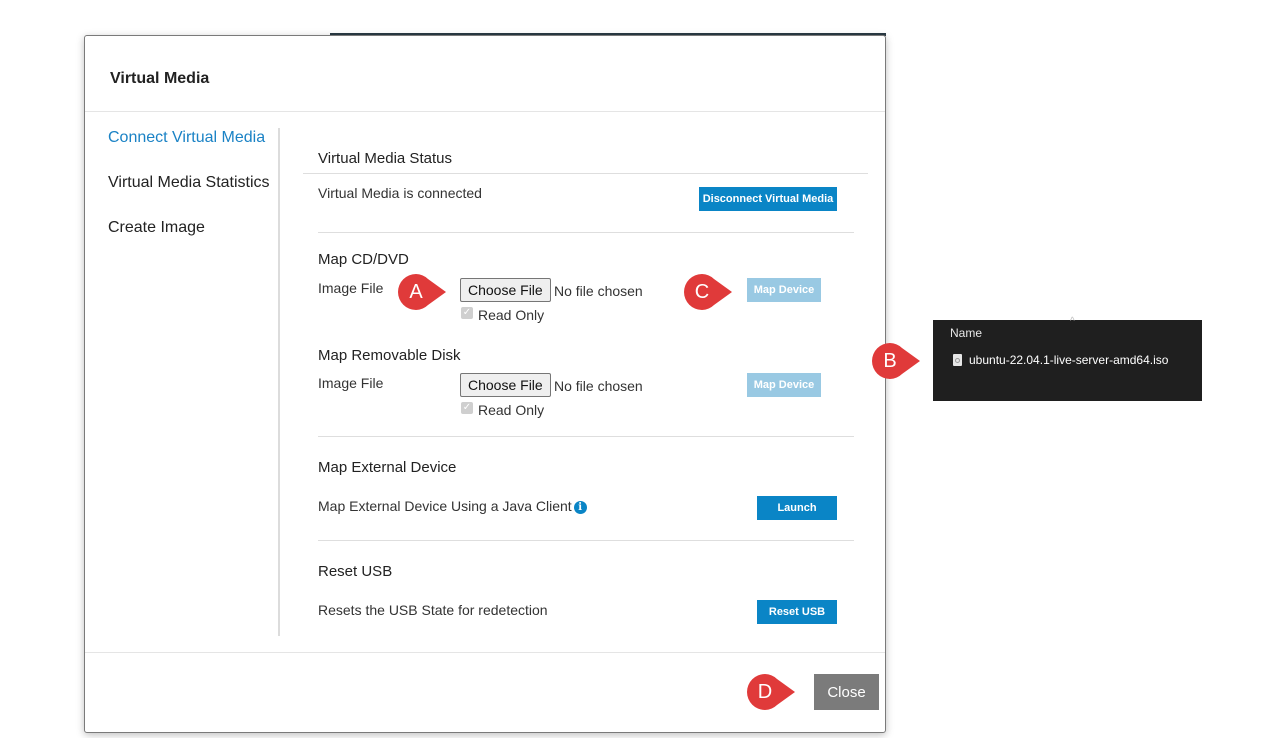  Describe the element at coordinates (784, 290) in the screenshot. I see `cd-map-device-button: Map Device` at that location.